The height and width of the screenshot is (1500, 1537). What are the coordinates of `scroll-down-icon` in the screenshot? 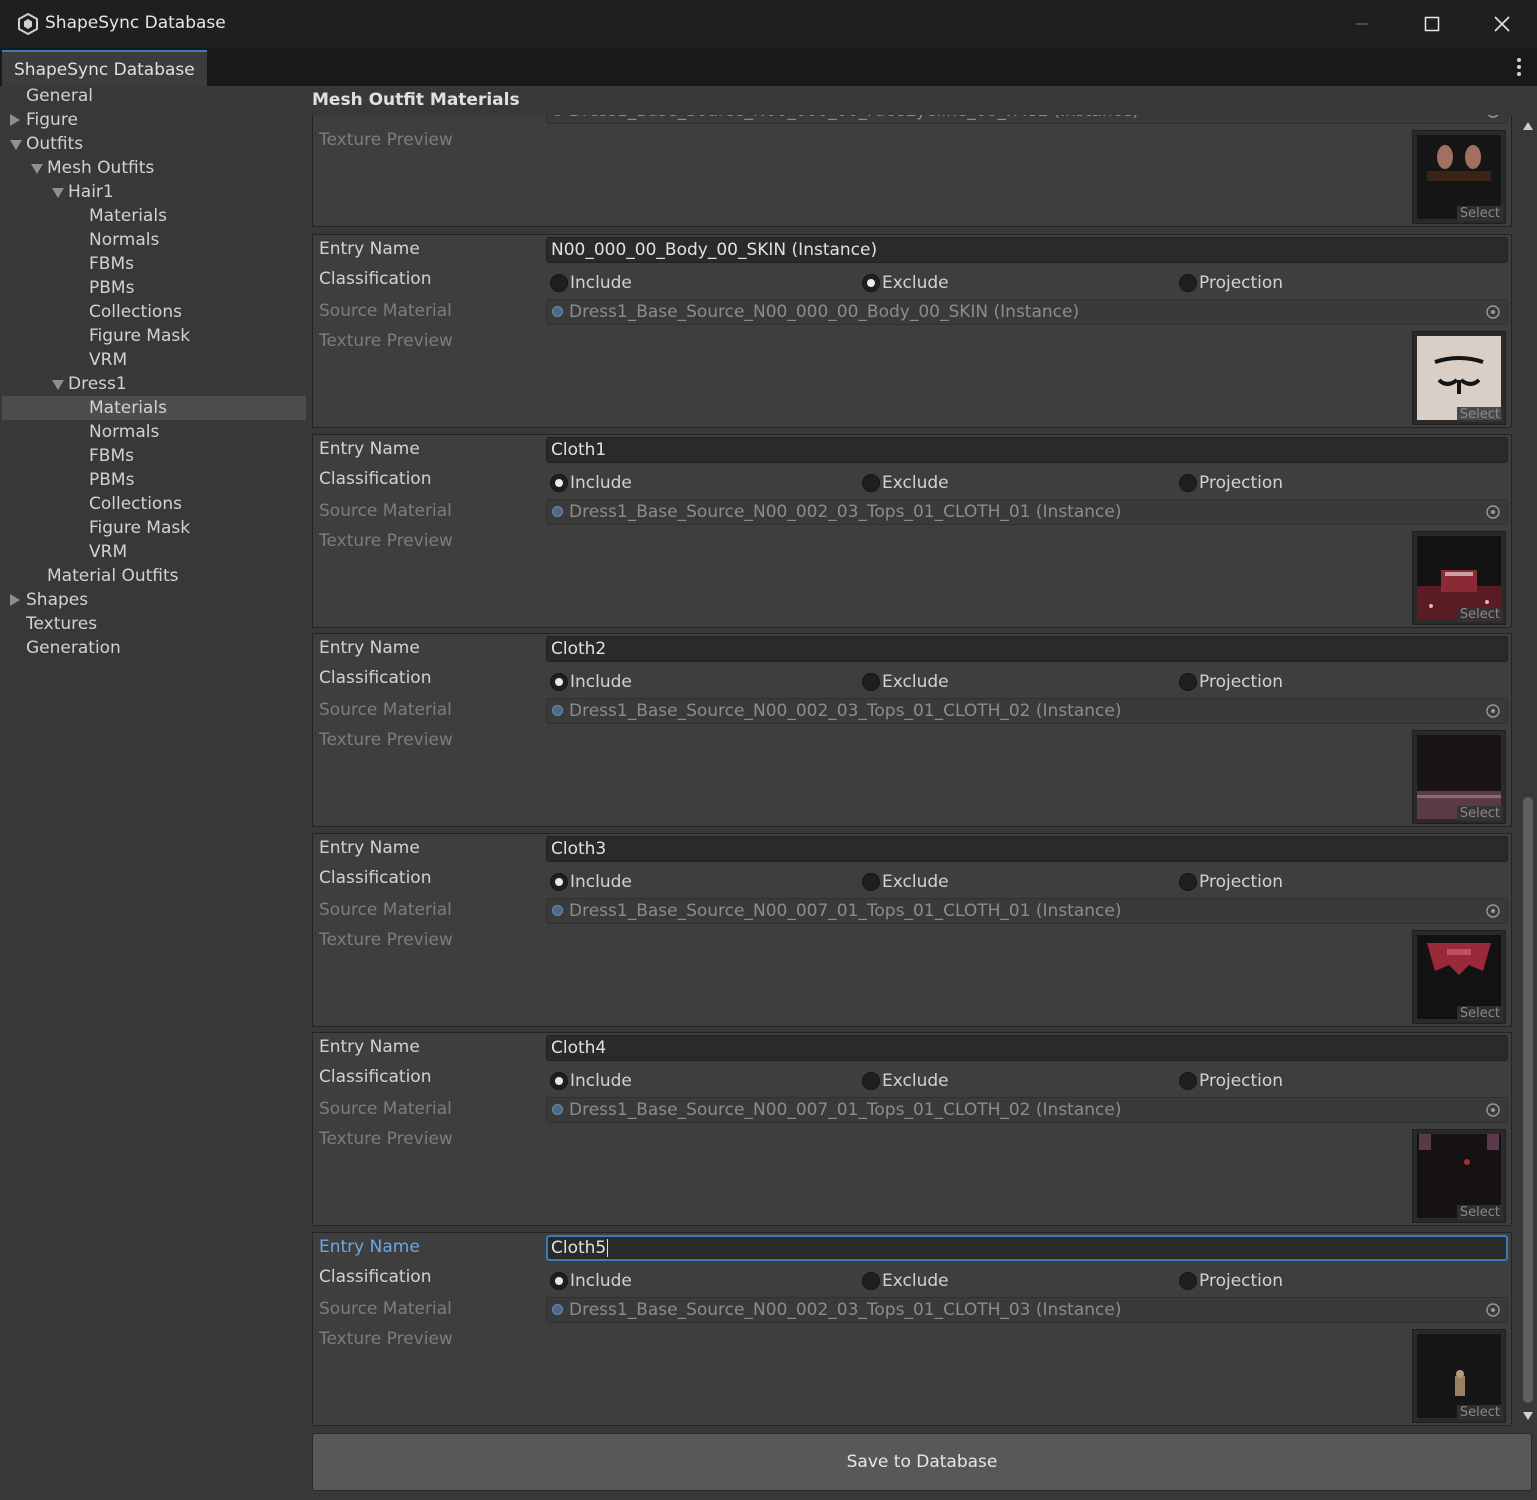 It's located at (1528, 1416).